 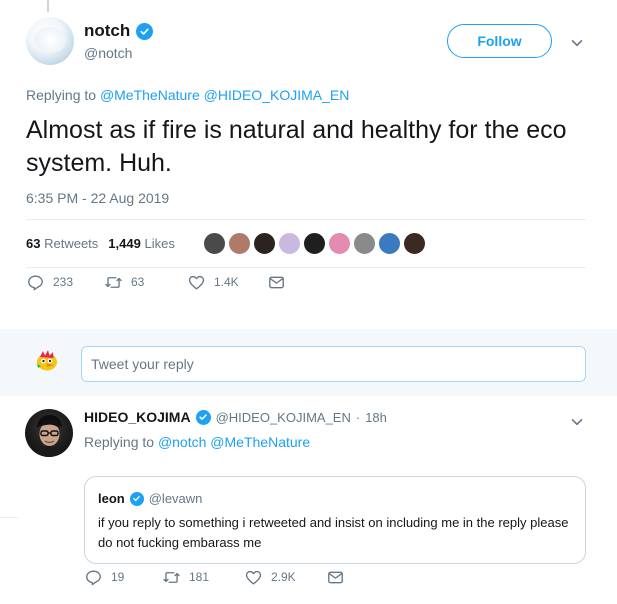 What do you see at coordinates (199, 577) in the screenshot?
I see `retweet-count: 181` at bounding box center [199, 577].